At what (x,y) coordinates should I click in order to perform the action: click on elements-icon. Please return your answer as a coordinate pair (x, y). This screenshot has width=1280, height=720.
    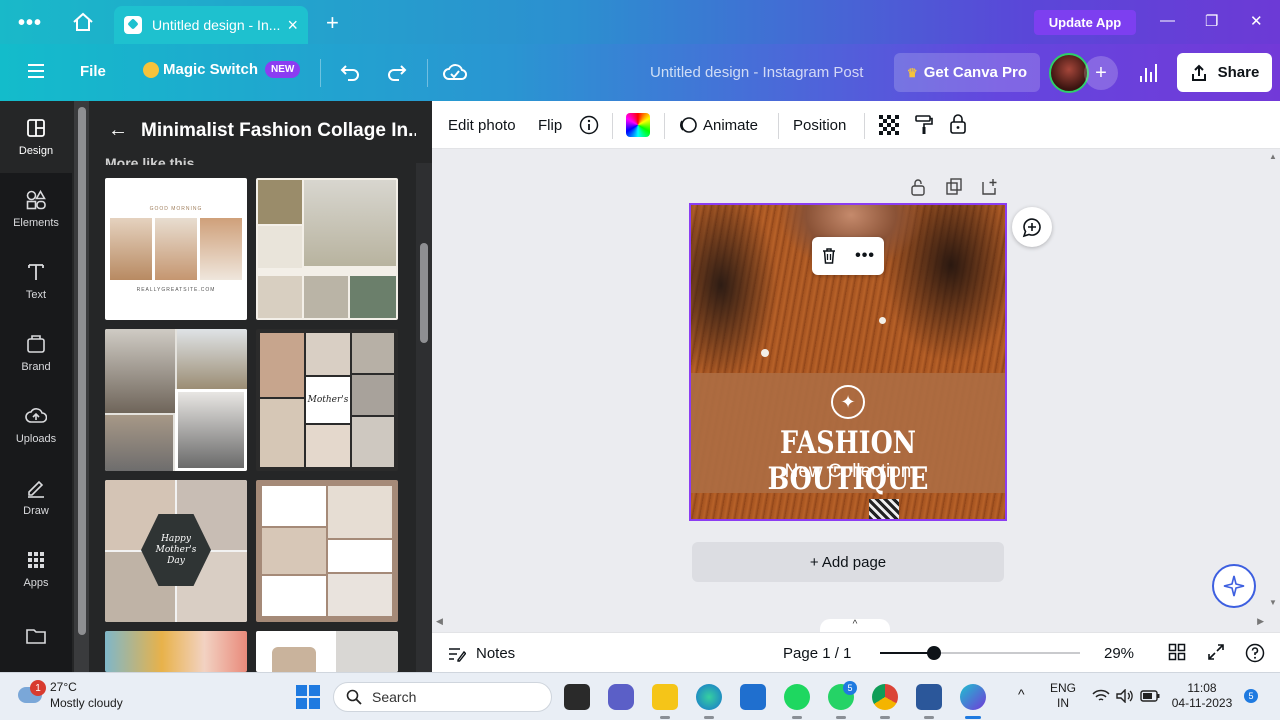
    Looking at the image, I should click on (36, 199).